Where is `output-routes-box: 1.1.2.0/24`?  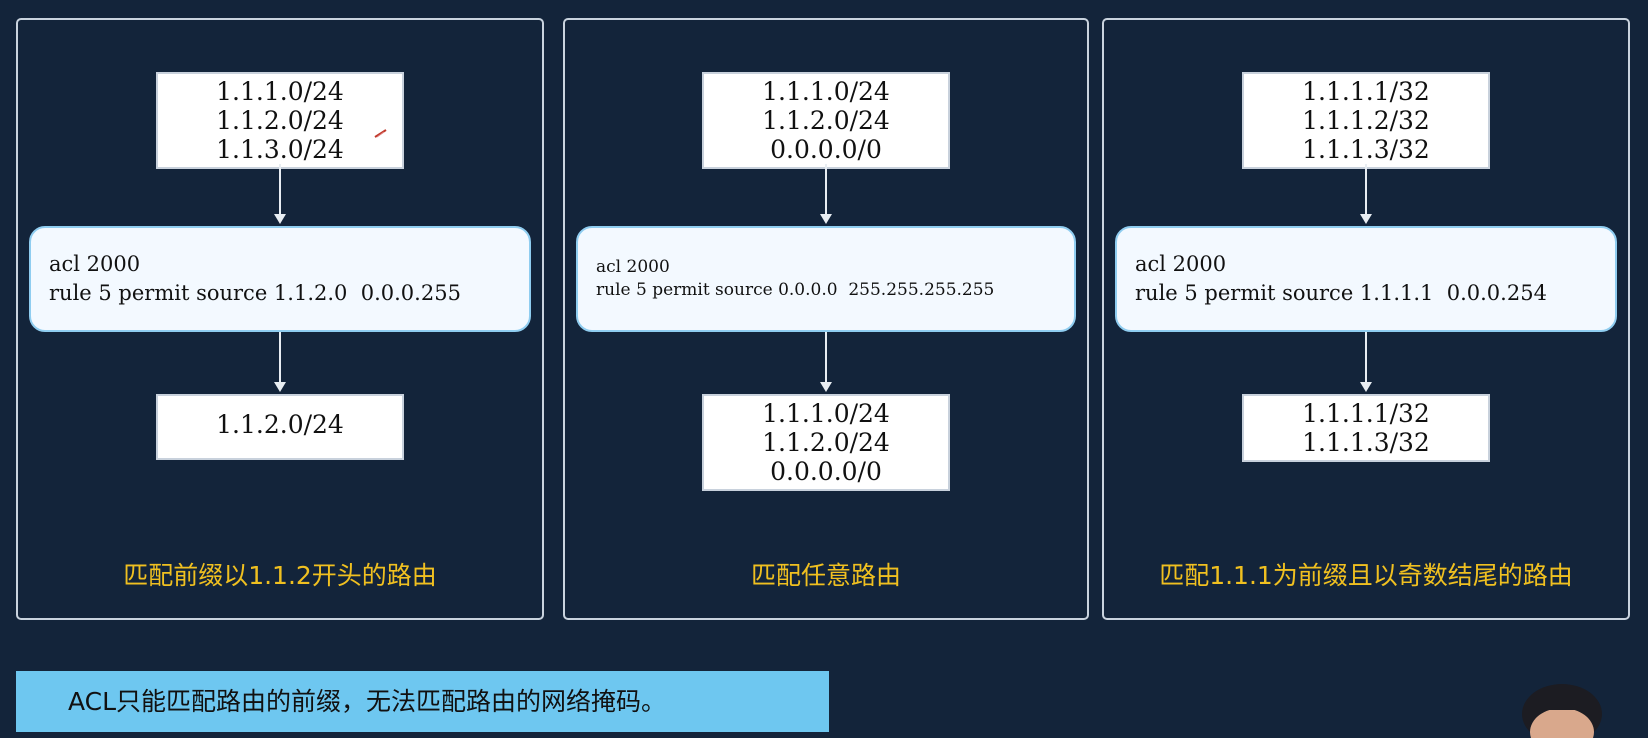
output-routes-box: 1.1.2.0/24 is located at coordinates (280, 427).